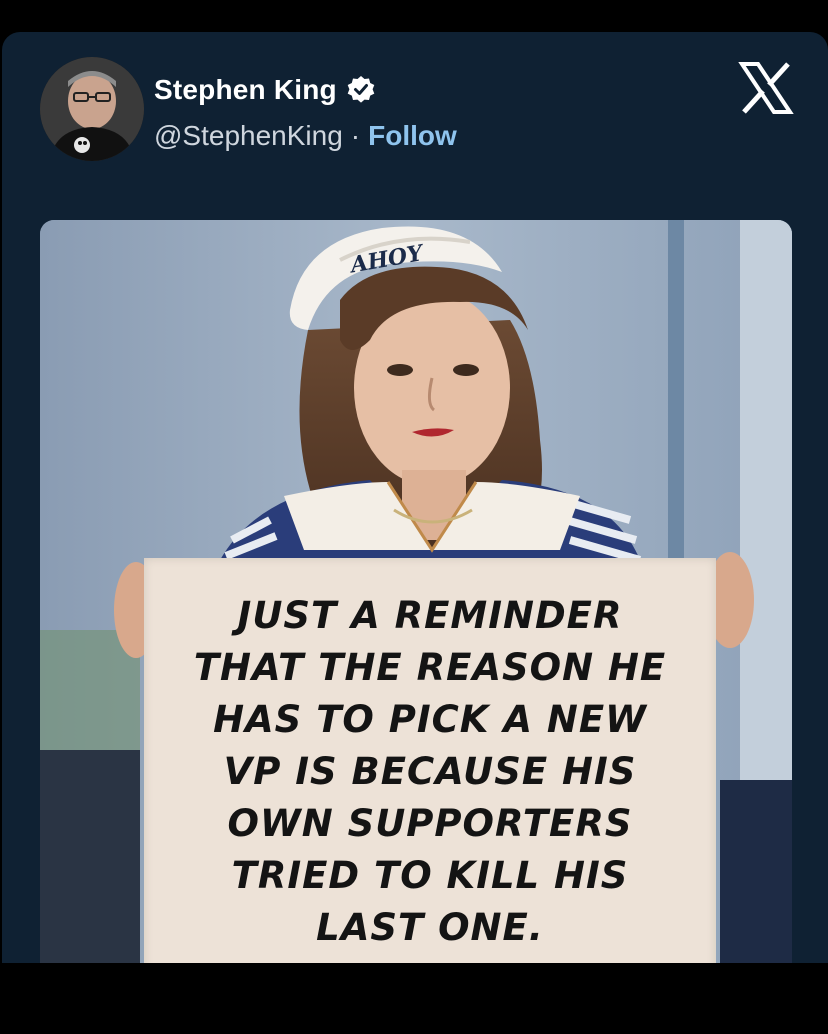 The height and width of the screenshot is (1034, 828). I want to click on author-handle-row: @StephenKing · Follow, so click(305, 136).